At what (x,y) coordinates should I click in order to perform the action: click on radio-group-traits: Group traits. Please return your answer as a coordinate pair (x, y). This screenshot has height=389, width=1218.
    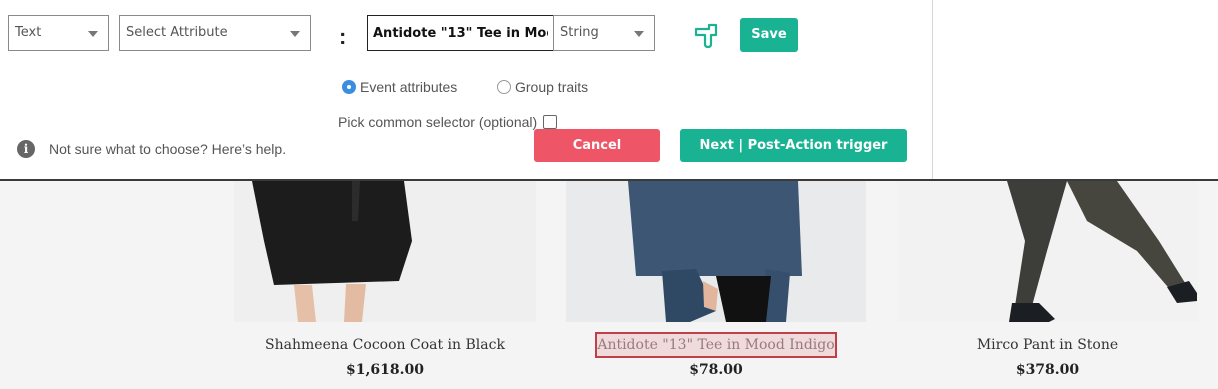
    Looking at the image, I should click on (542, 87).